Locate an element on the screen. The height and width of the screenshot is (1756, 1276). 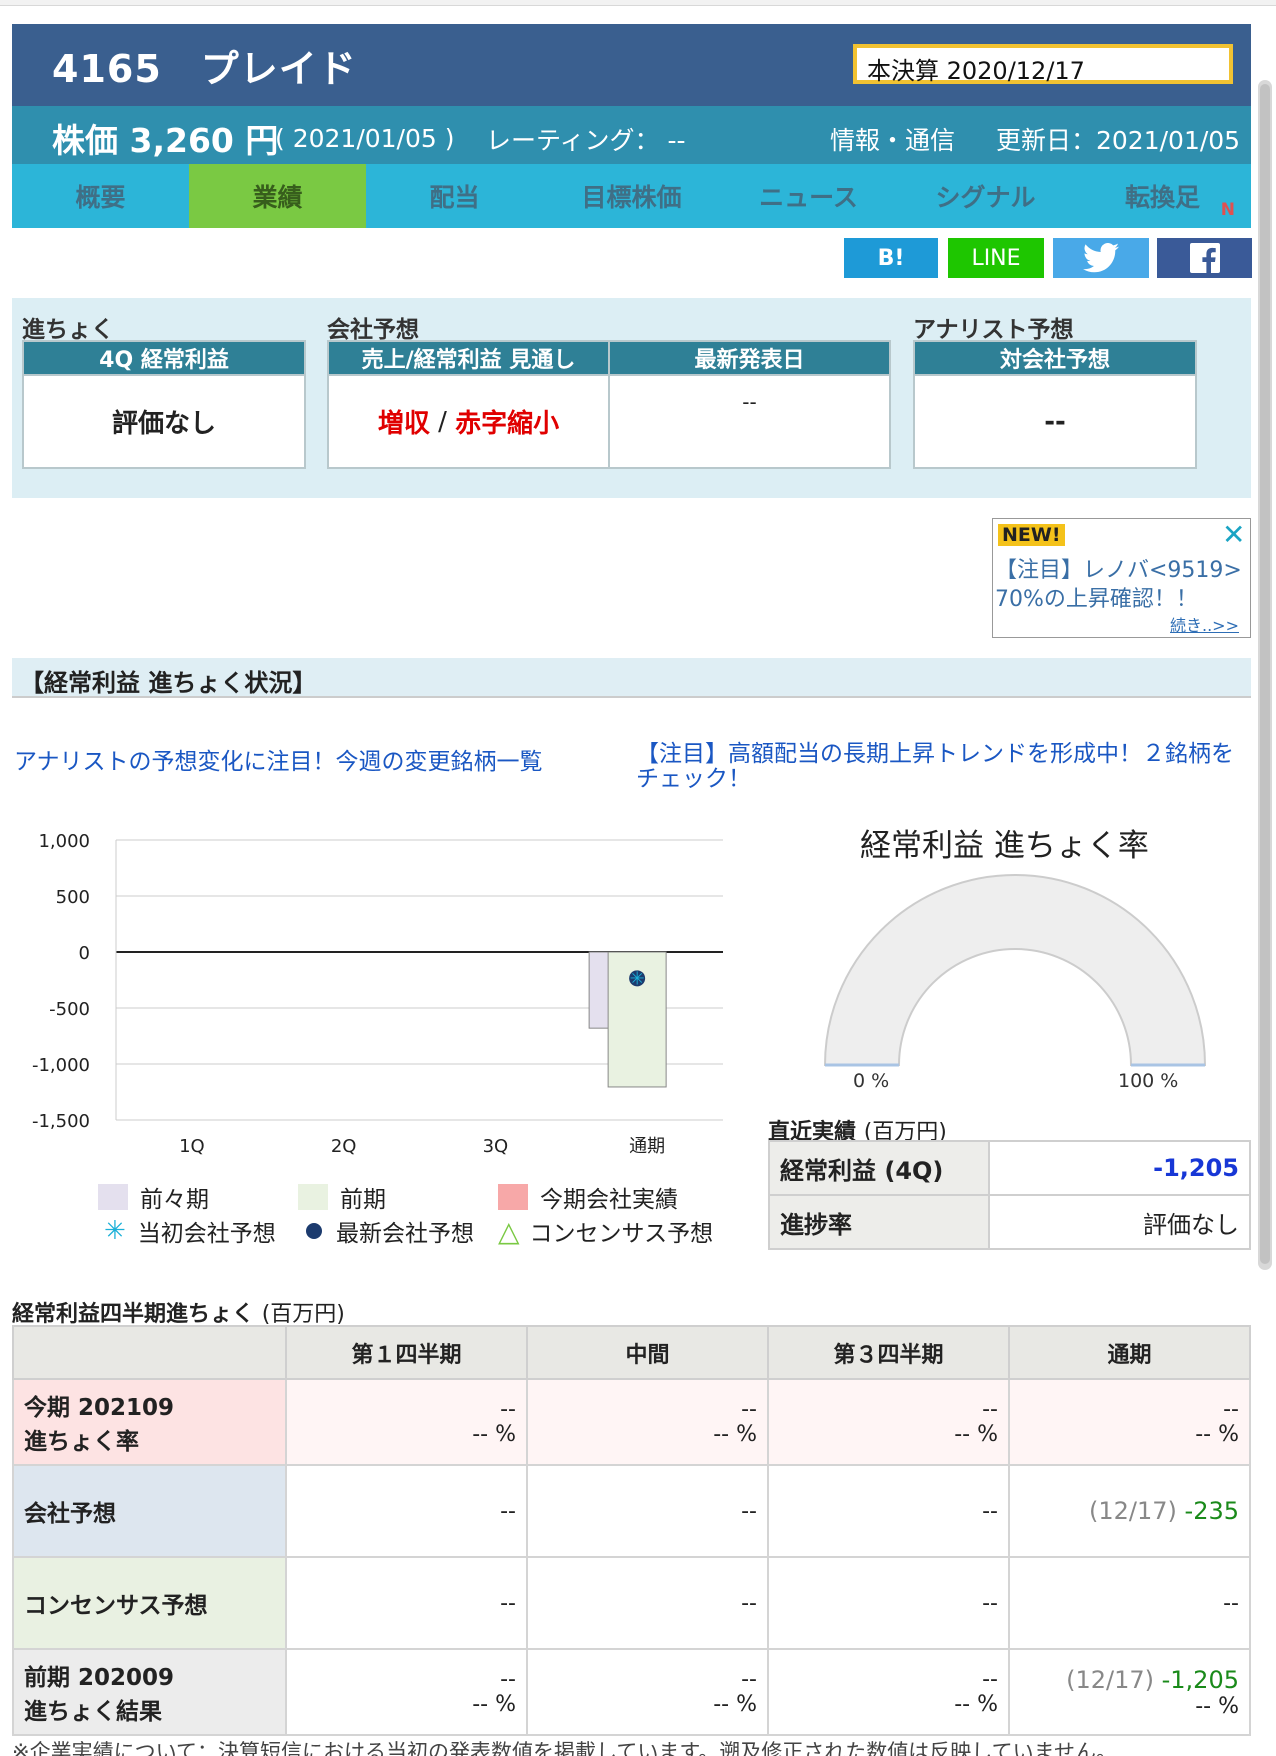
recent-results-table: 経常利益 (4Q) -1,205 進捗率 評価なし is located at coordinates (1009, 1195).